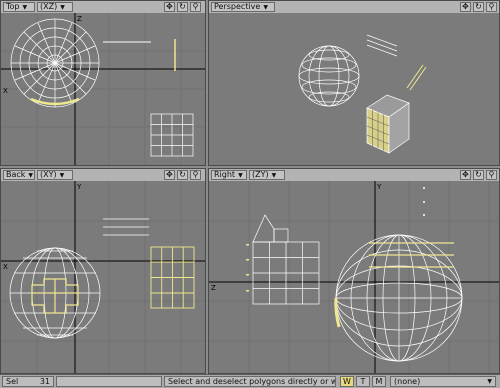 This screenshot has width=500, height=388. Describe the element at coordinates (286, 259) in the screenshot. I see `cube-right-wireframe` at that location.